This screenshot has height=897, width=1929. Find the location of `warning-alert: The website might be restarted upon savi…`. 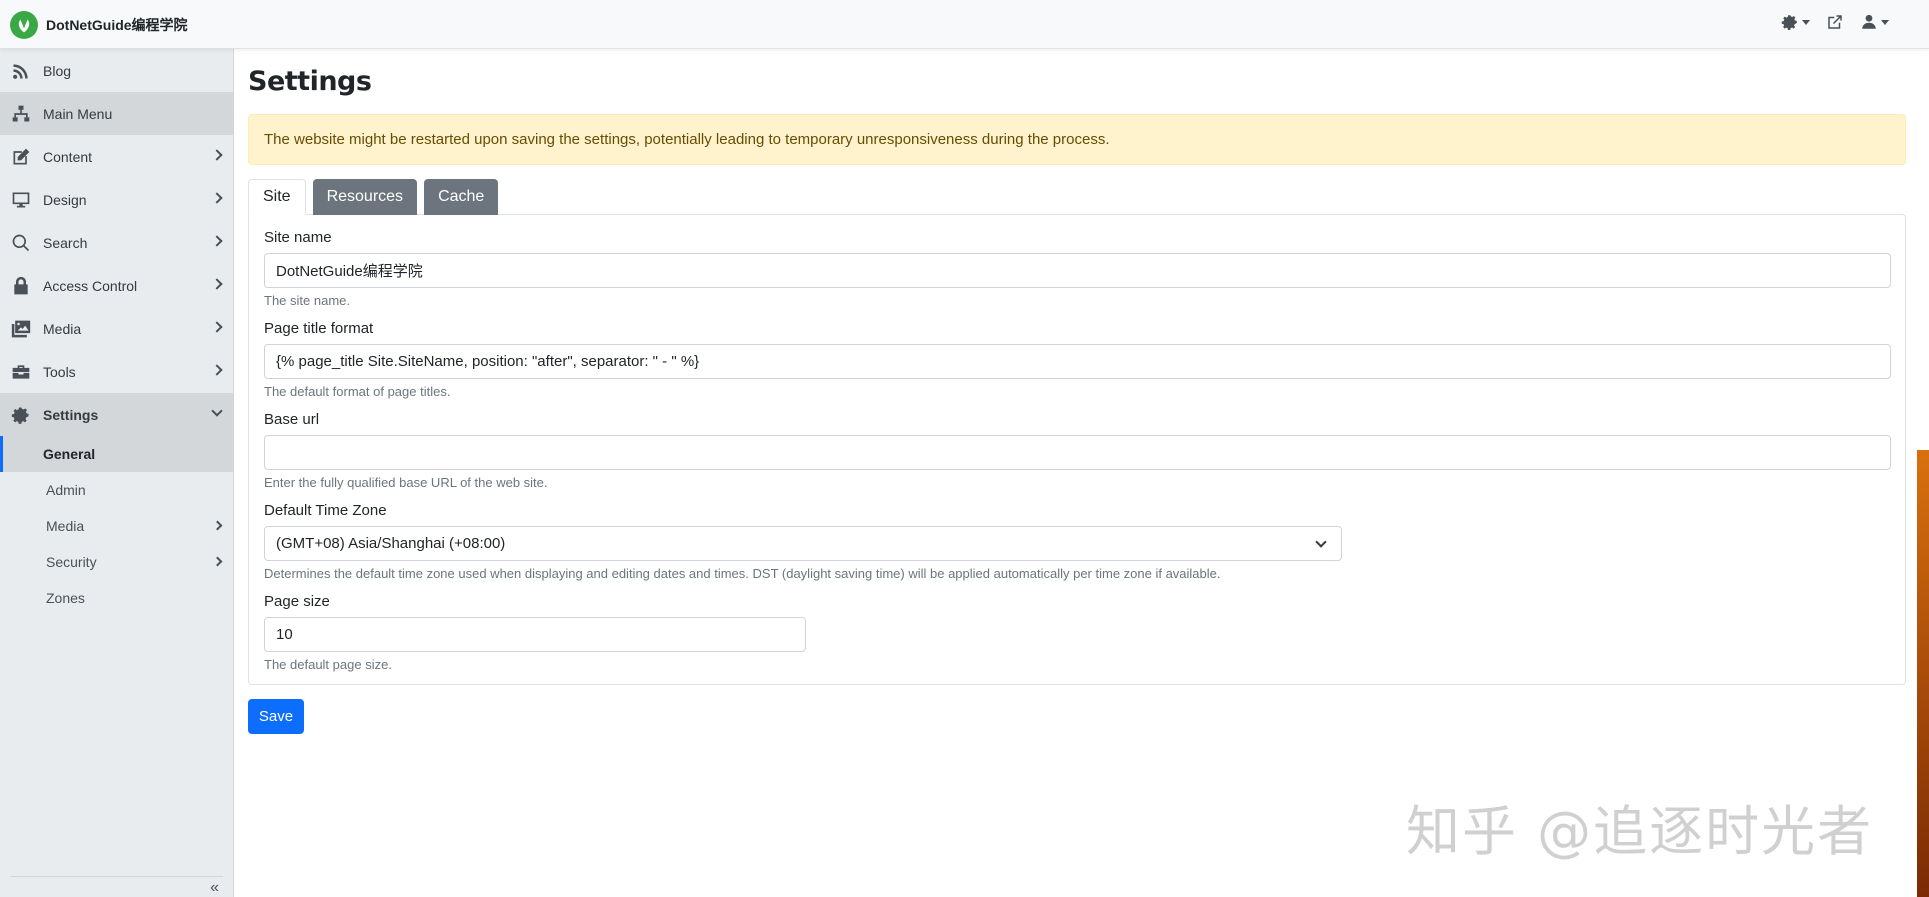

warning-alert: The website might be restarted upon savi… is located at coordinates (1077, 139).